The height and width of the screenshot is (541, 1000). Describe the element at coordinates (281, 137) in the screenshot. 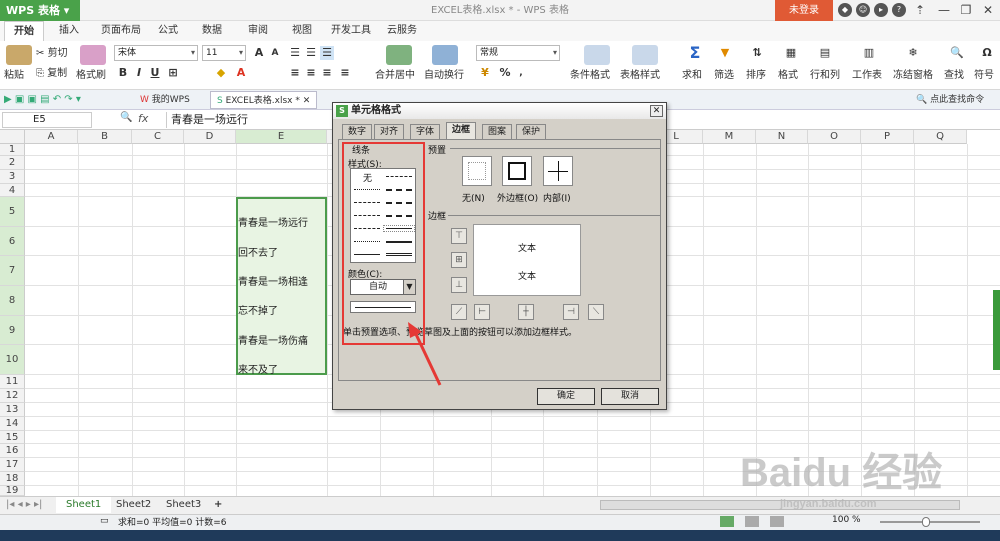

I see `column-header-e: E` at that location.